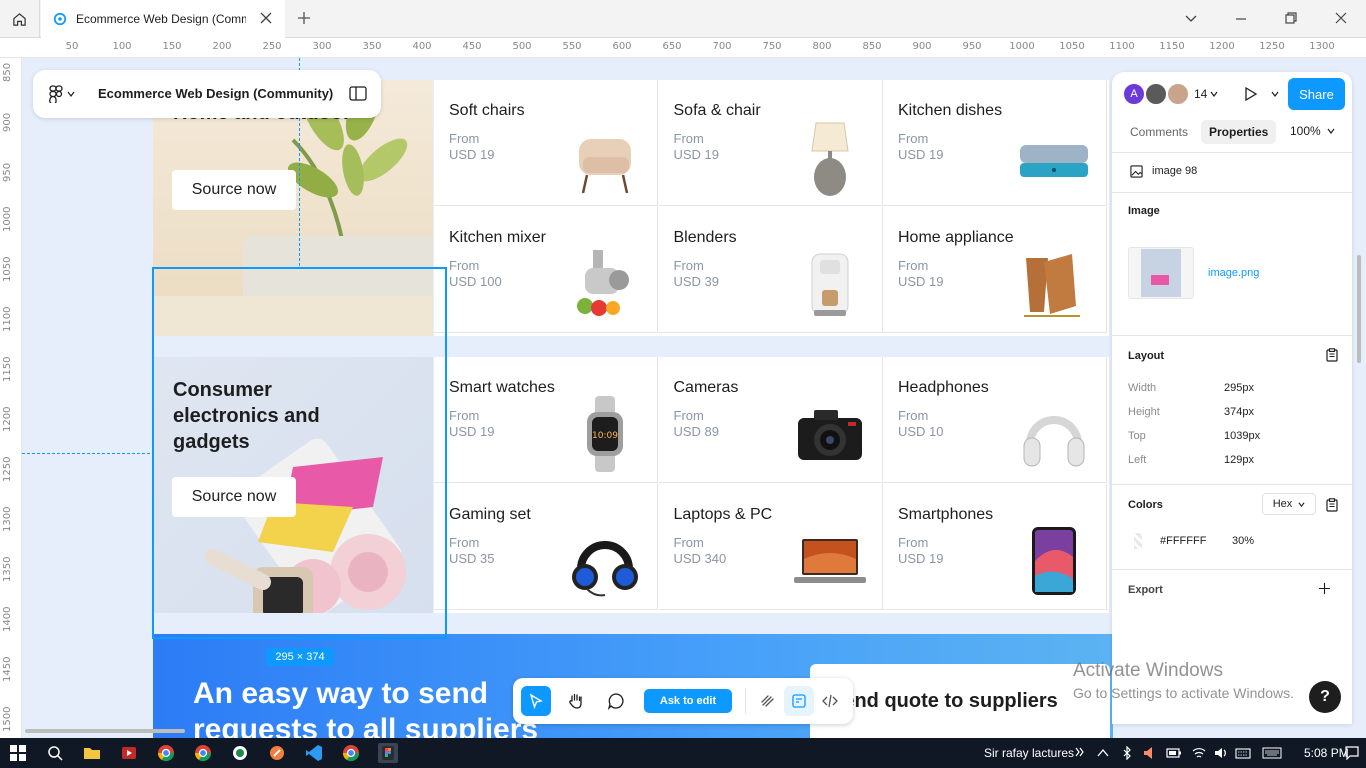 The image size is (1366, 768). Describe the element at coordinates (943, 387) in the screenshot. I see `product-title: Headphones` at that location.